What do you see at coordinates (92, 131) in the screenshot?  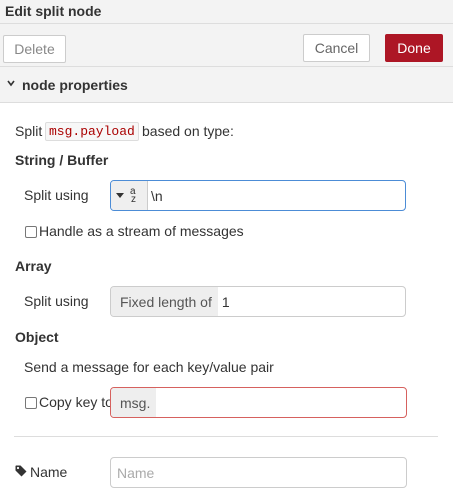 I see `intro-code: msg.payload` at bounding box center [92, 131].